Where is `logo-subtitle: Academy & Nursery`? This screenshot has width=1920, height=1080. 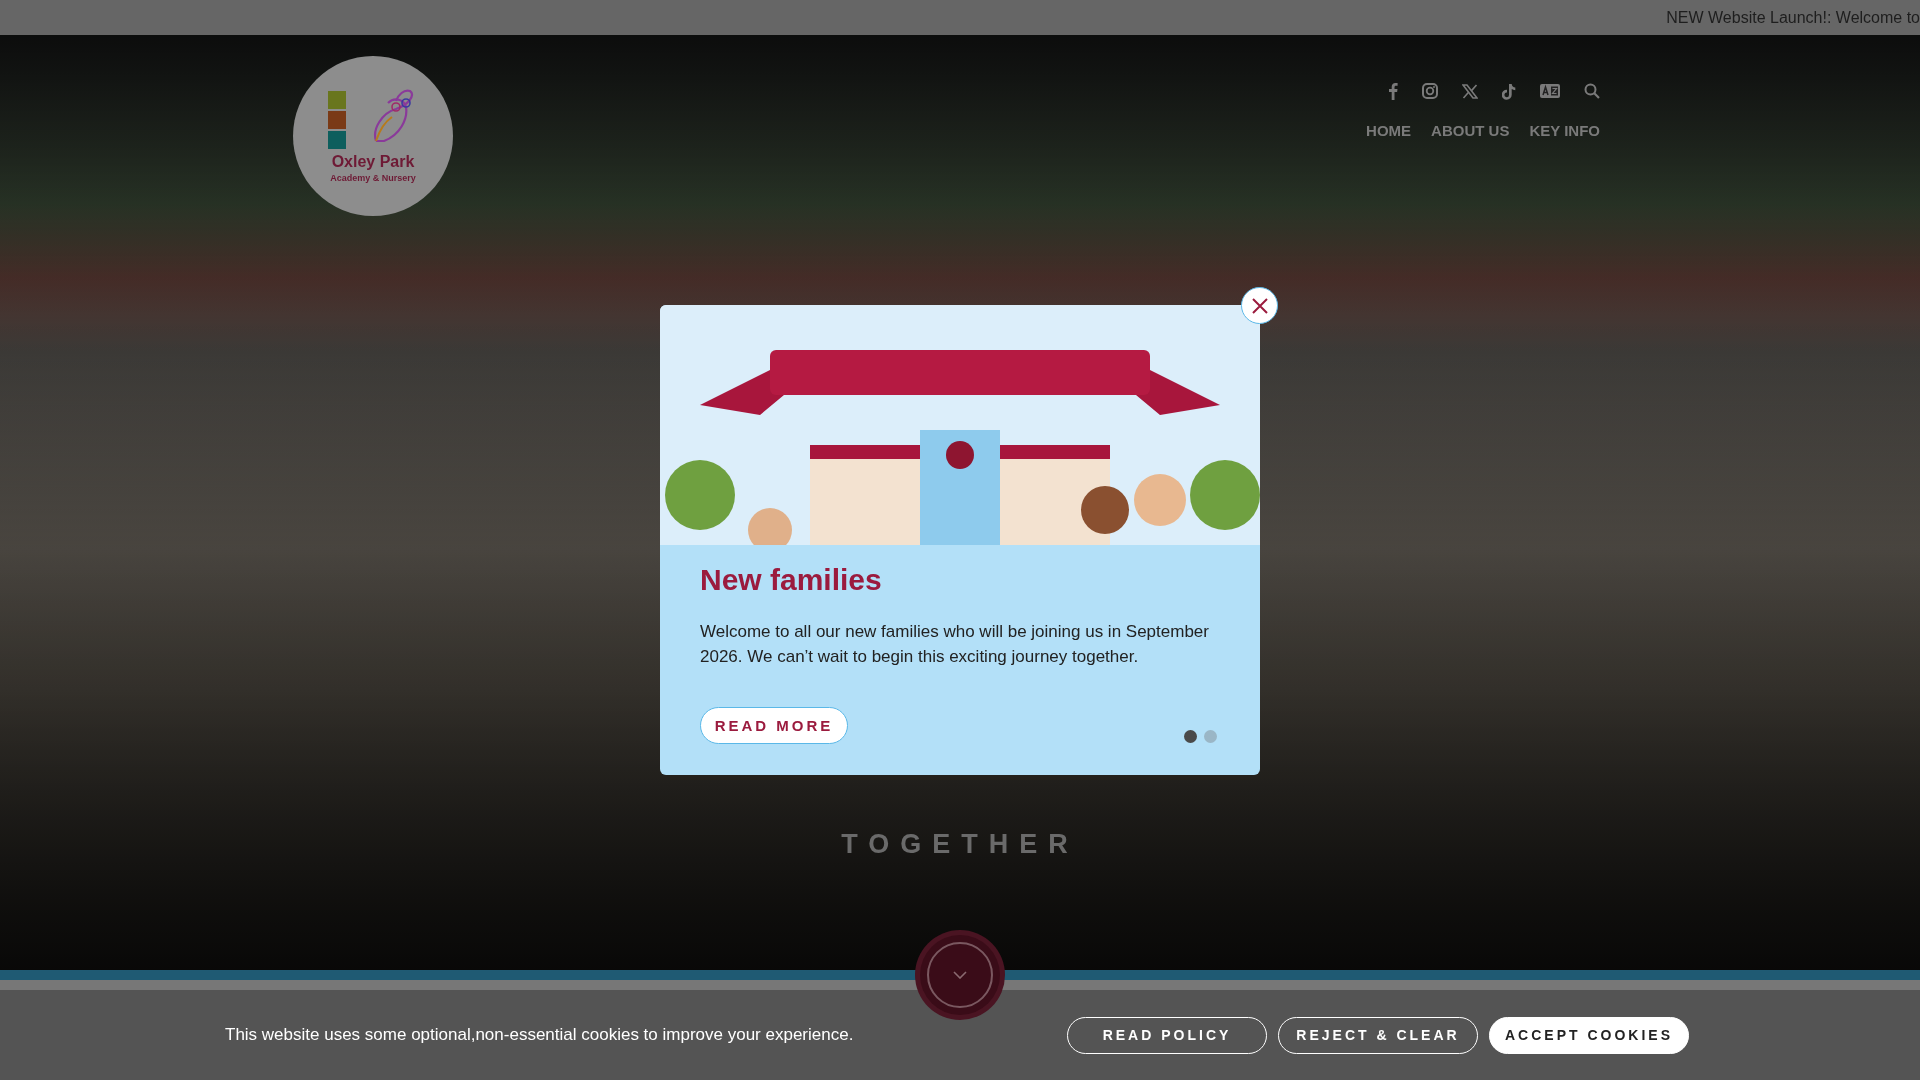 logo-subtitle: Academy & Nursery is located at coordinates (373, 178).